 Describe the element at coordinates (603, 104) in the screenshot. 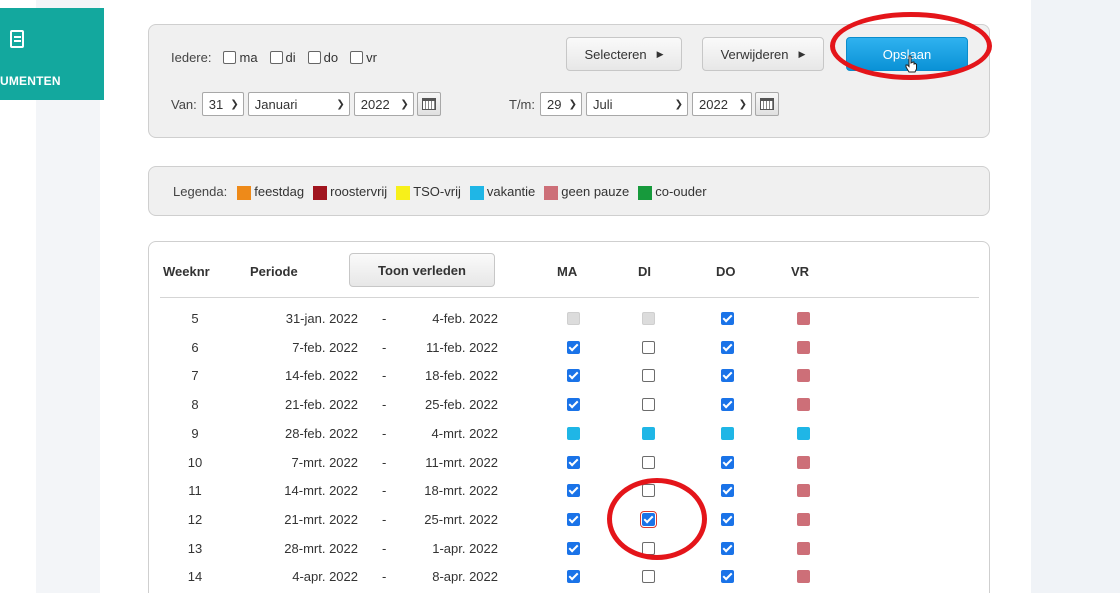

I see `tm-month-value: Juli` at that location.